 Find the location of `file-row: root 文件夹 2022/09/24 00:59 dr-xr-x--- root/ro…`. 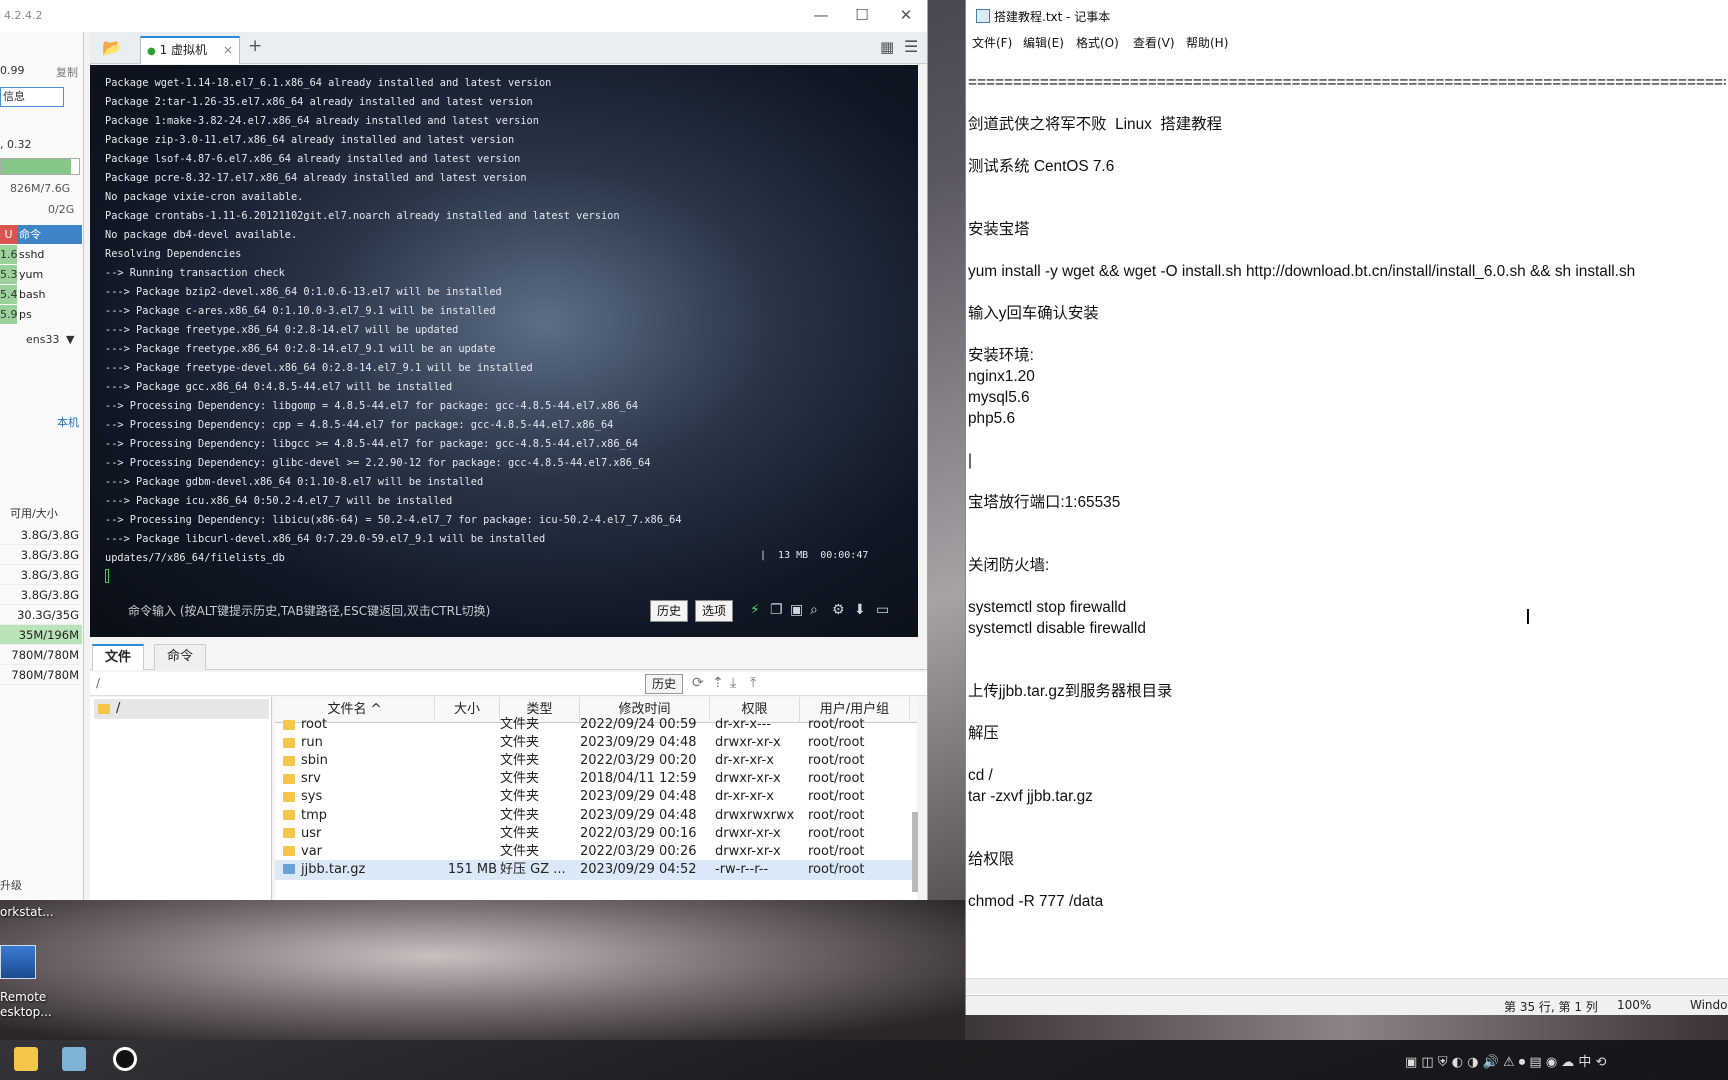

file-row: root 文件夹 2022/09/24 00:59 dr-xr-x--- root/ro… is located at coordinates (596, 725).